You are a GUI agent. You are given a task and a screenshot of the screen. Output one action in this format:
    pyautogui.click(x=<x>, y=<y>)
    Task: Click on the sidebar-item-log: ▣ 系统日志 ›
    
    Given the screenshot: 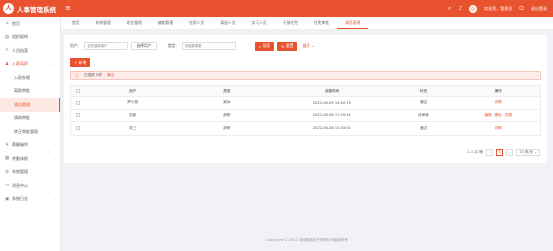 What is the action you would take?
    pyautogui.click(x=30, y=200)
    